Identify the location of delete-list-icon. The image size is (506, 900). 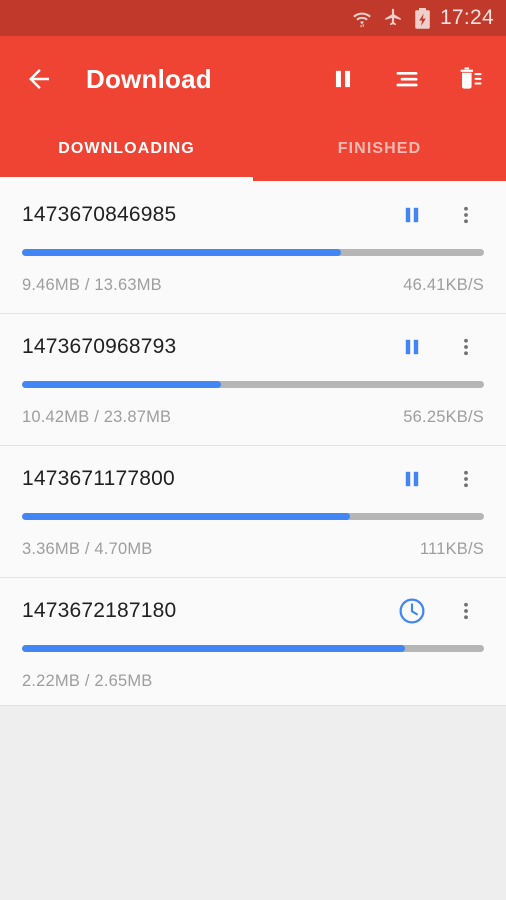
(471, 78).